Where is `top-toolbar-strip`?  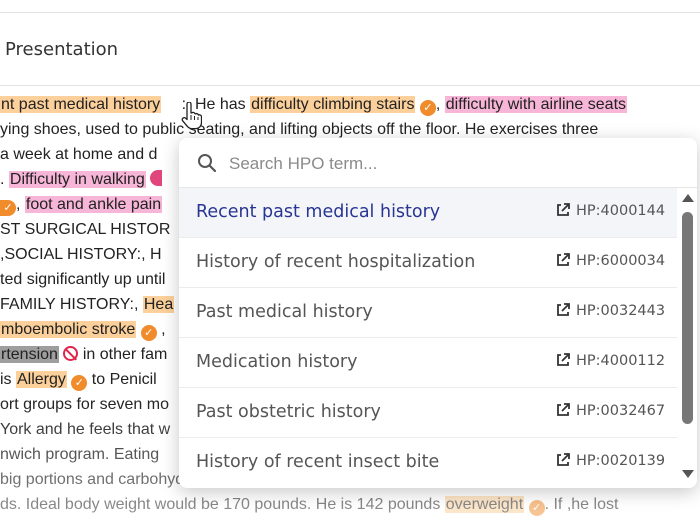
top-toolbar-strip is located at coordinates (350, 6).